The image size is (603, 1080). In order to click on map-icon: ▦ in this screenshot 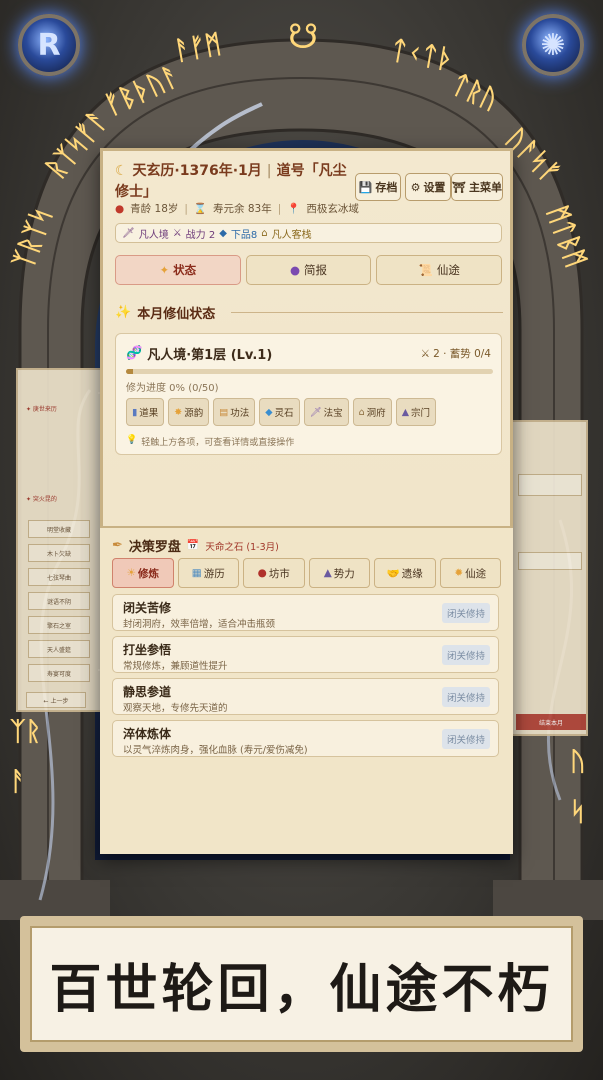, I will do `click(196, 573)`.